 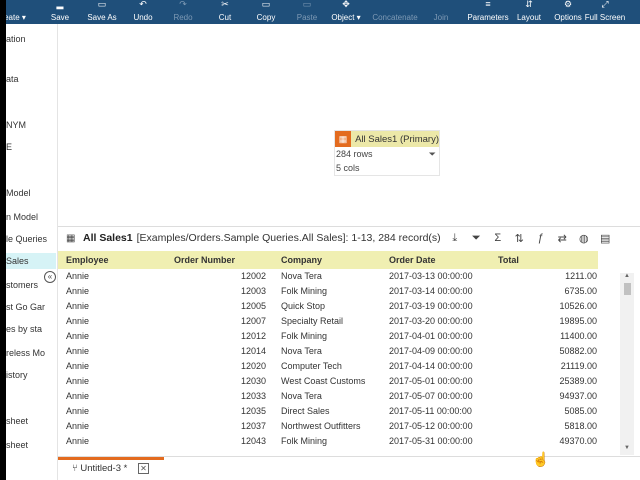 I want to click on toolbar-concatenate-button: Concatenate, so click(x=395, y=12).